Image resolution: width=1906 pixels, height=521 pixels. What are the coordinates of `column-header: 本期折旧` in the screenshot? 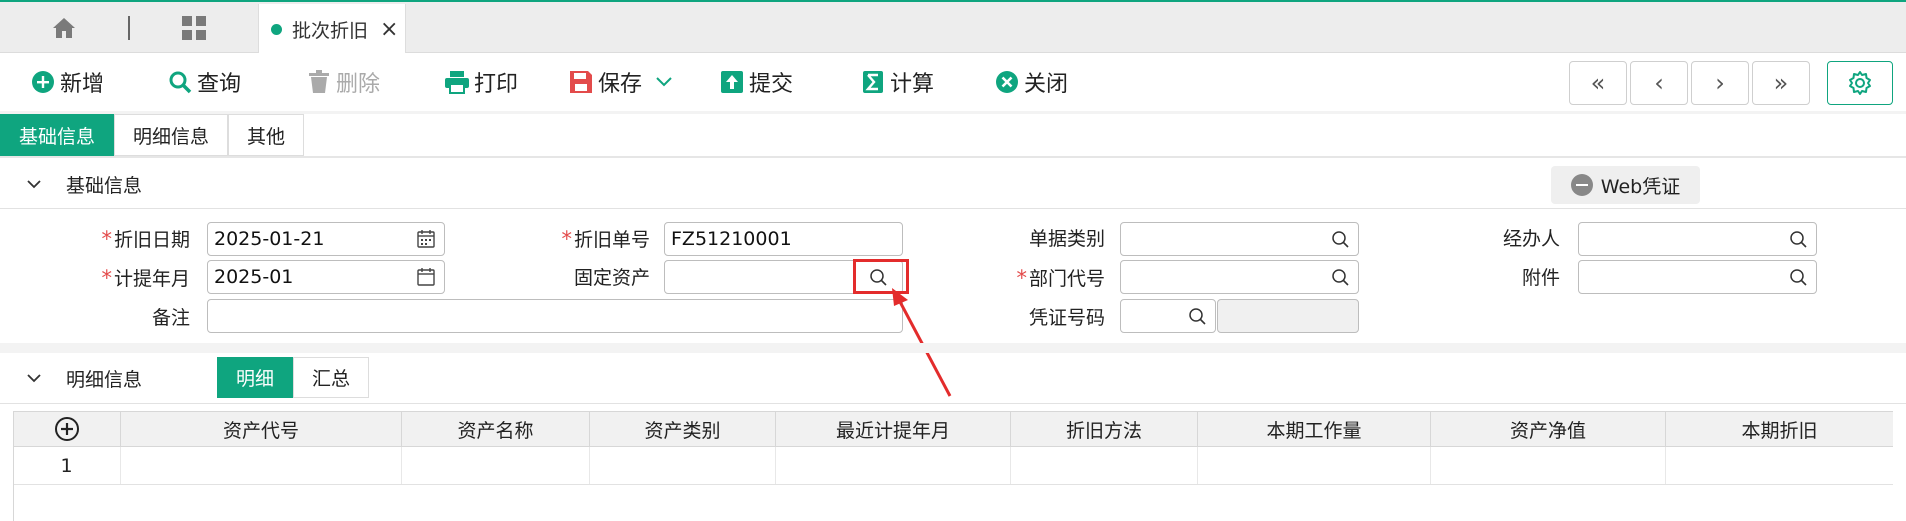 It's located at (1779, 429).